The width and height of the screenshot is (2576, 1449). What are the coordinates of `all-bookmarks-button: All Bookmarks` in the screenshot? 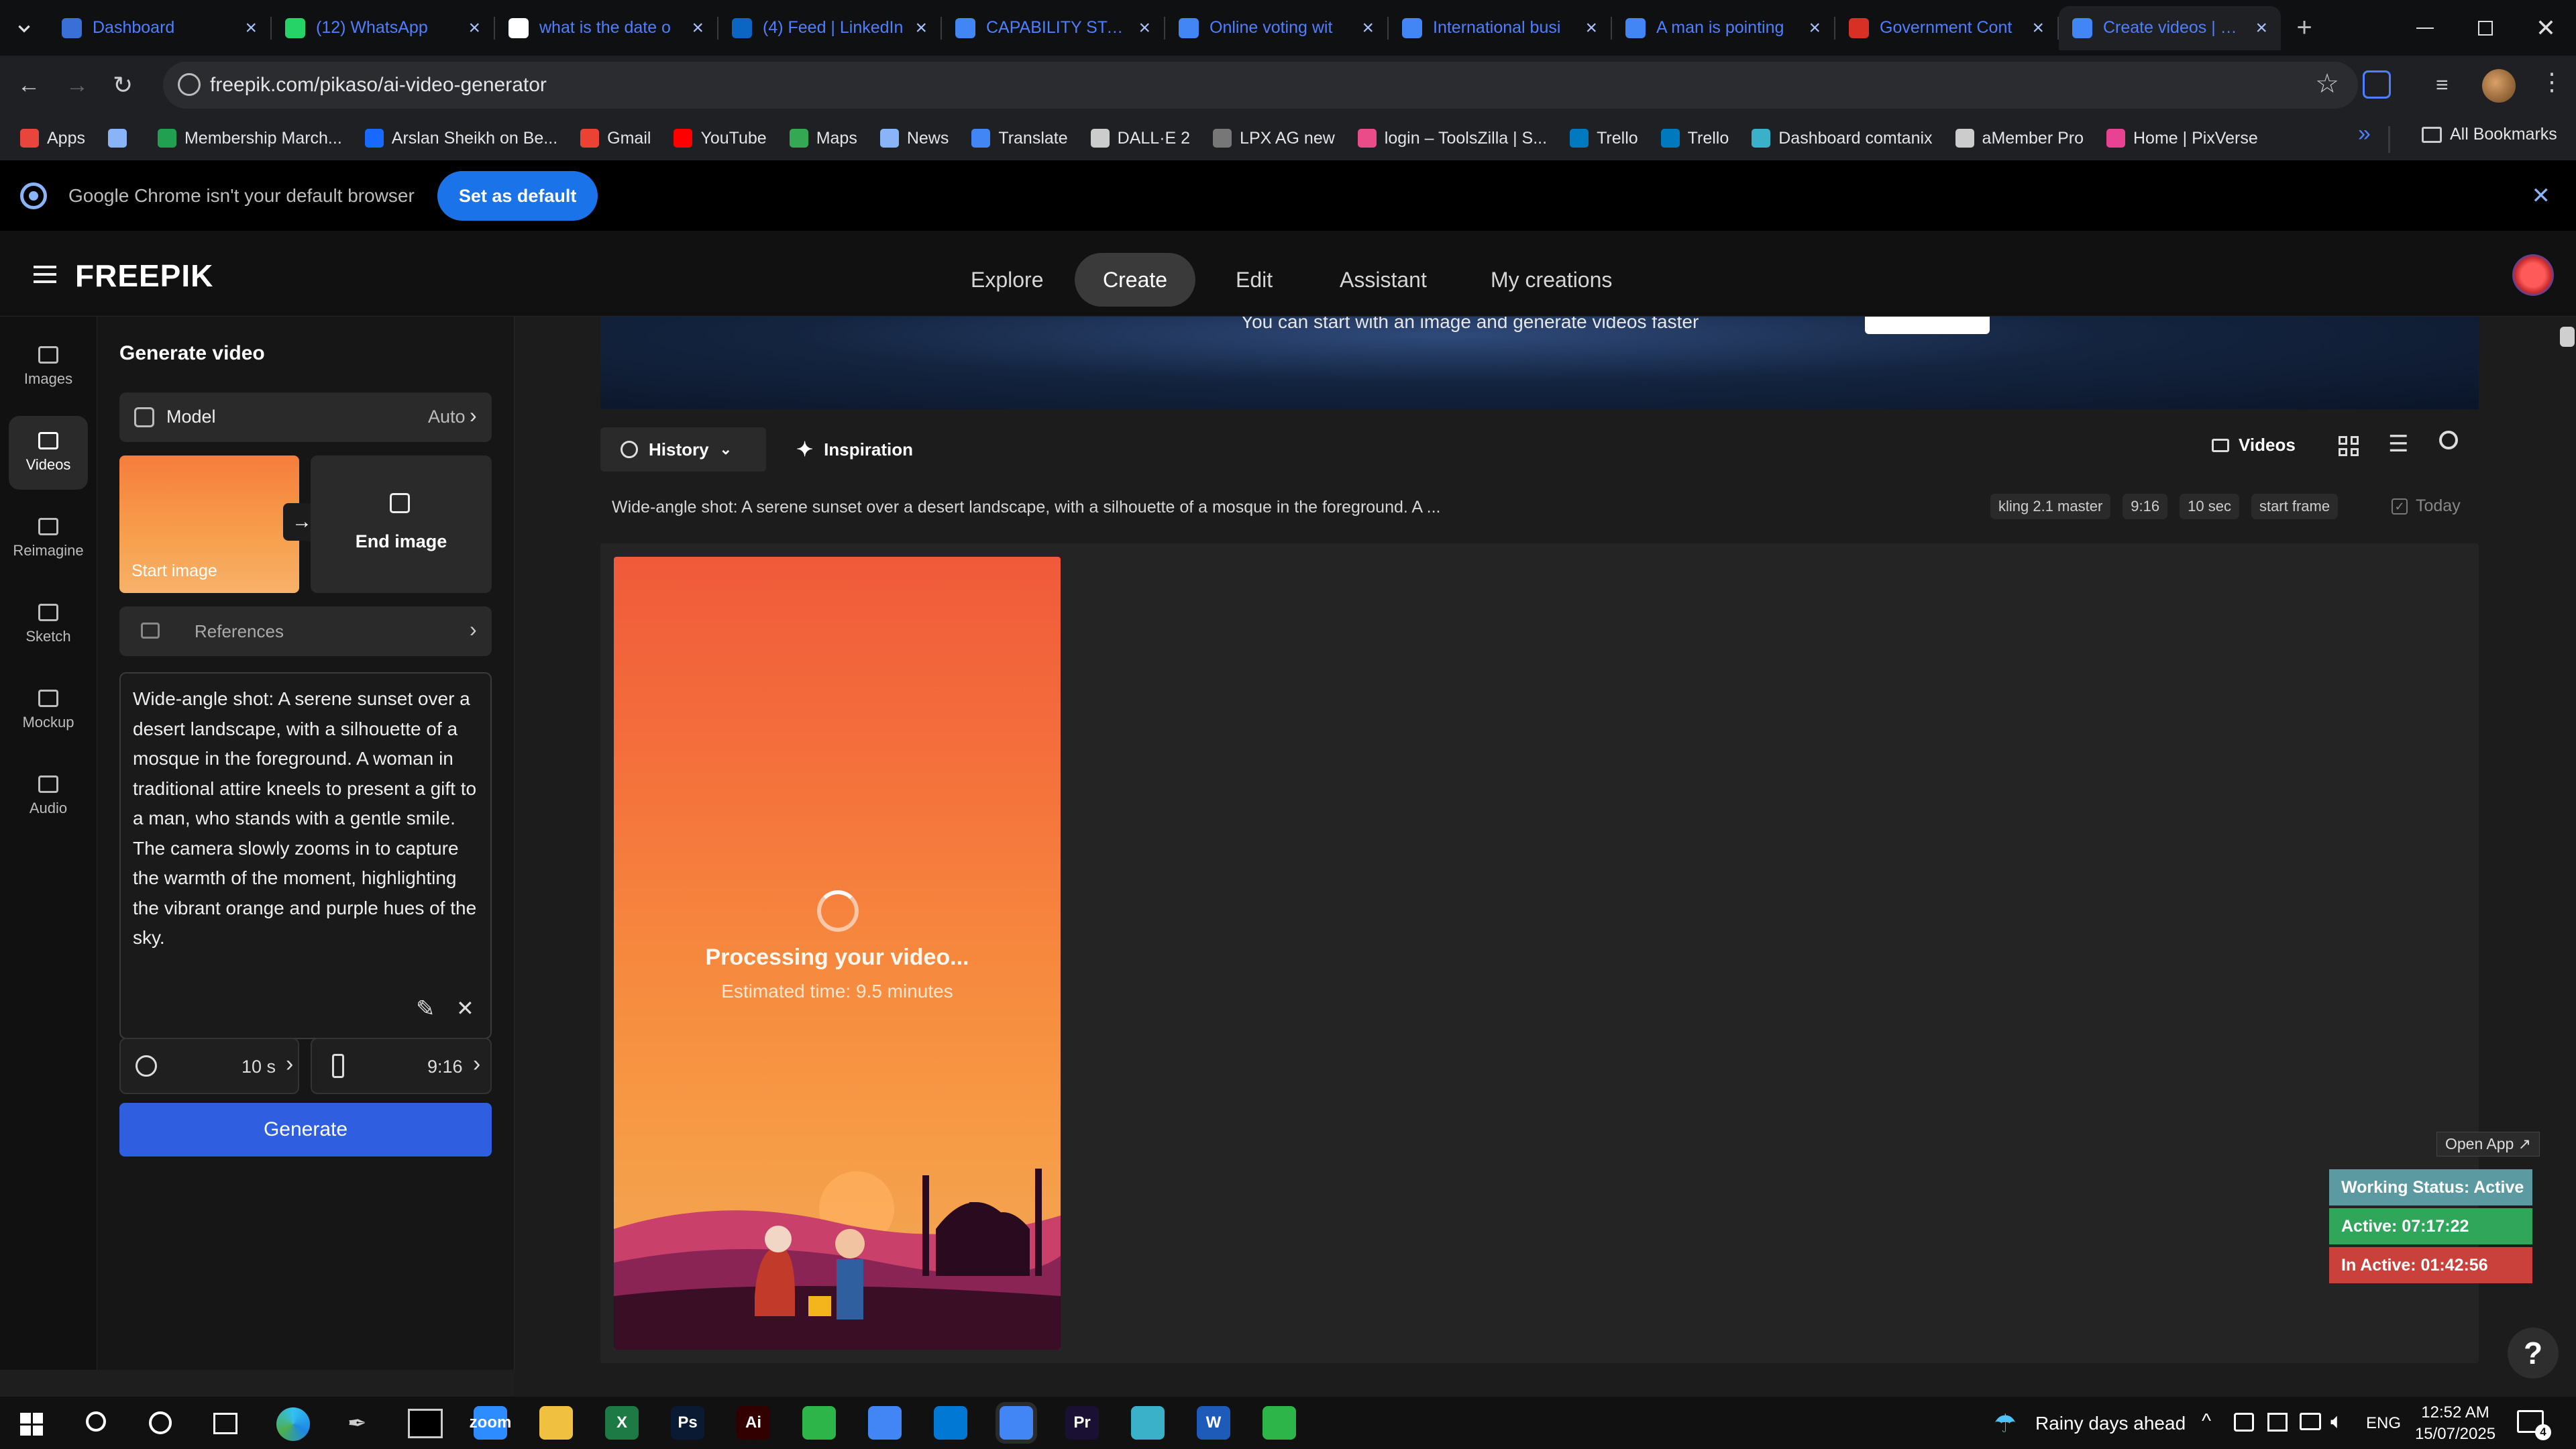 It's located at (2489, 134).